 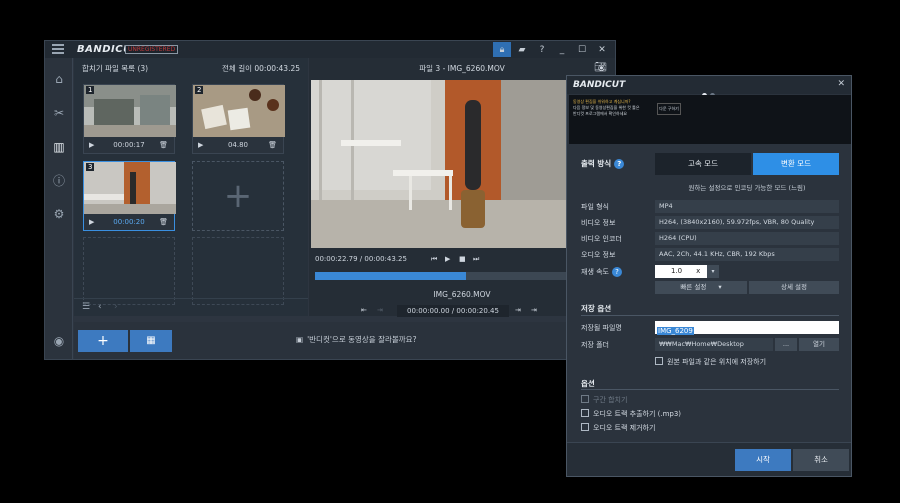 I want to click on close-icon: ✕, so click(x=602, y=49).